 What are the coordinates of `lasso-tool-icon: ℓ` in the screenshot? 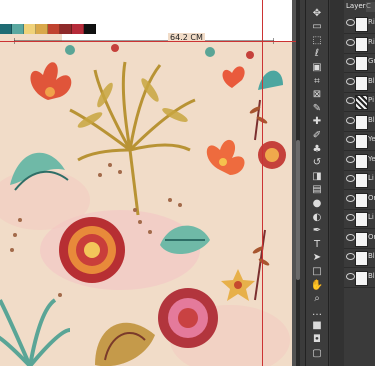 It's located at (317, 54).